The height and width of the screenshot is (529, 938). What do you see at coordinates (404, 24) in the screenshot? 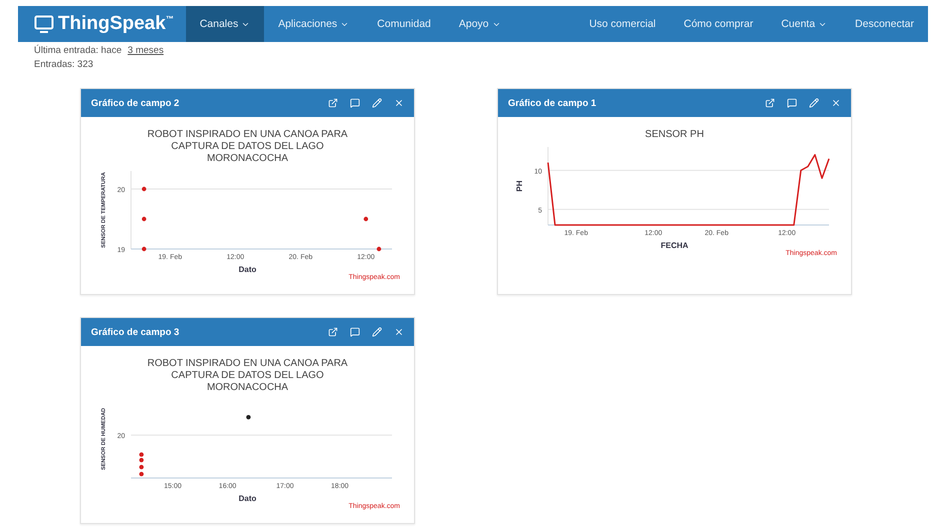
I see `nav-item: Comunidad` at bounding box center [404, 24].